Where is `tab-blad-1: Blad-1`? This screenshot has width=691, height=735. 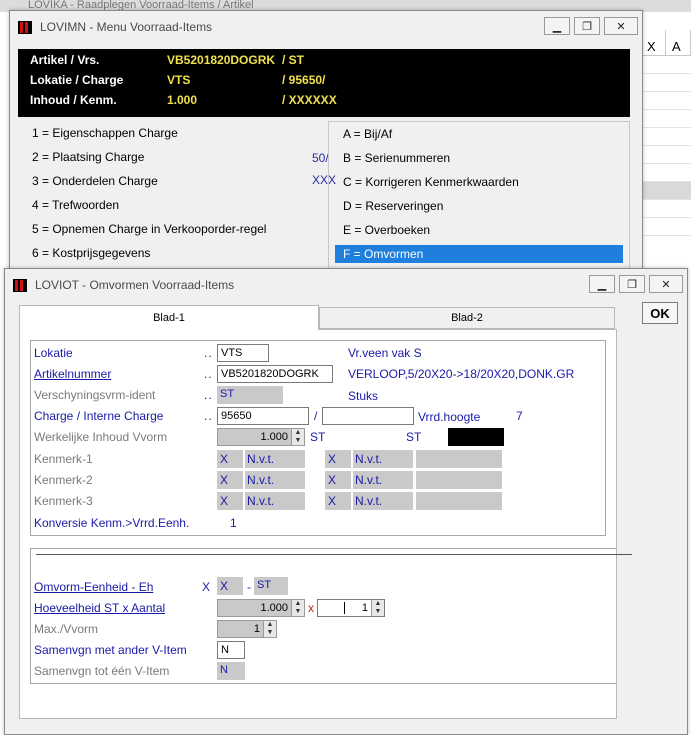 tab-blad-1: Blad-1 is located at coordinates (169, 317).